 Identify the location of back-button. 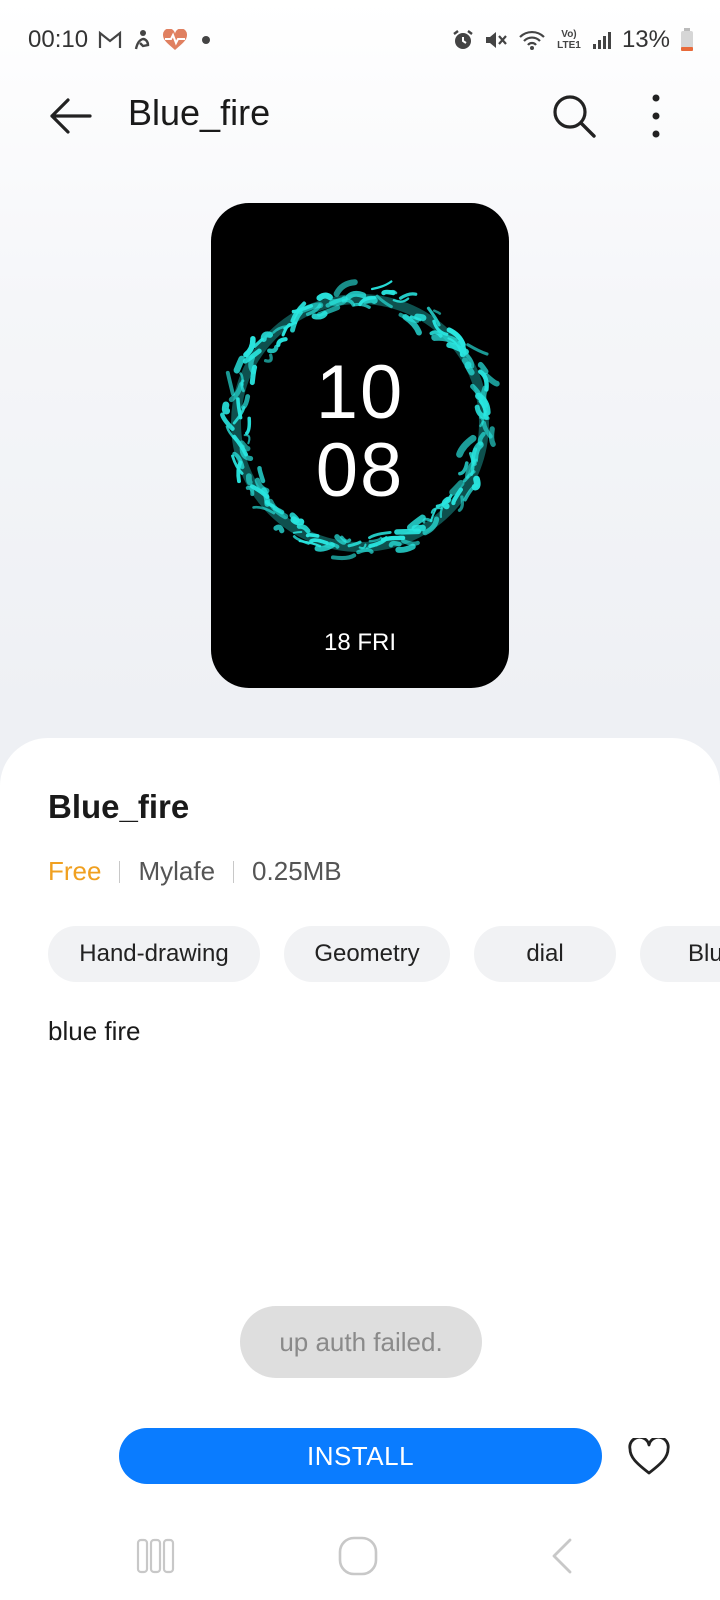
(70, 116).